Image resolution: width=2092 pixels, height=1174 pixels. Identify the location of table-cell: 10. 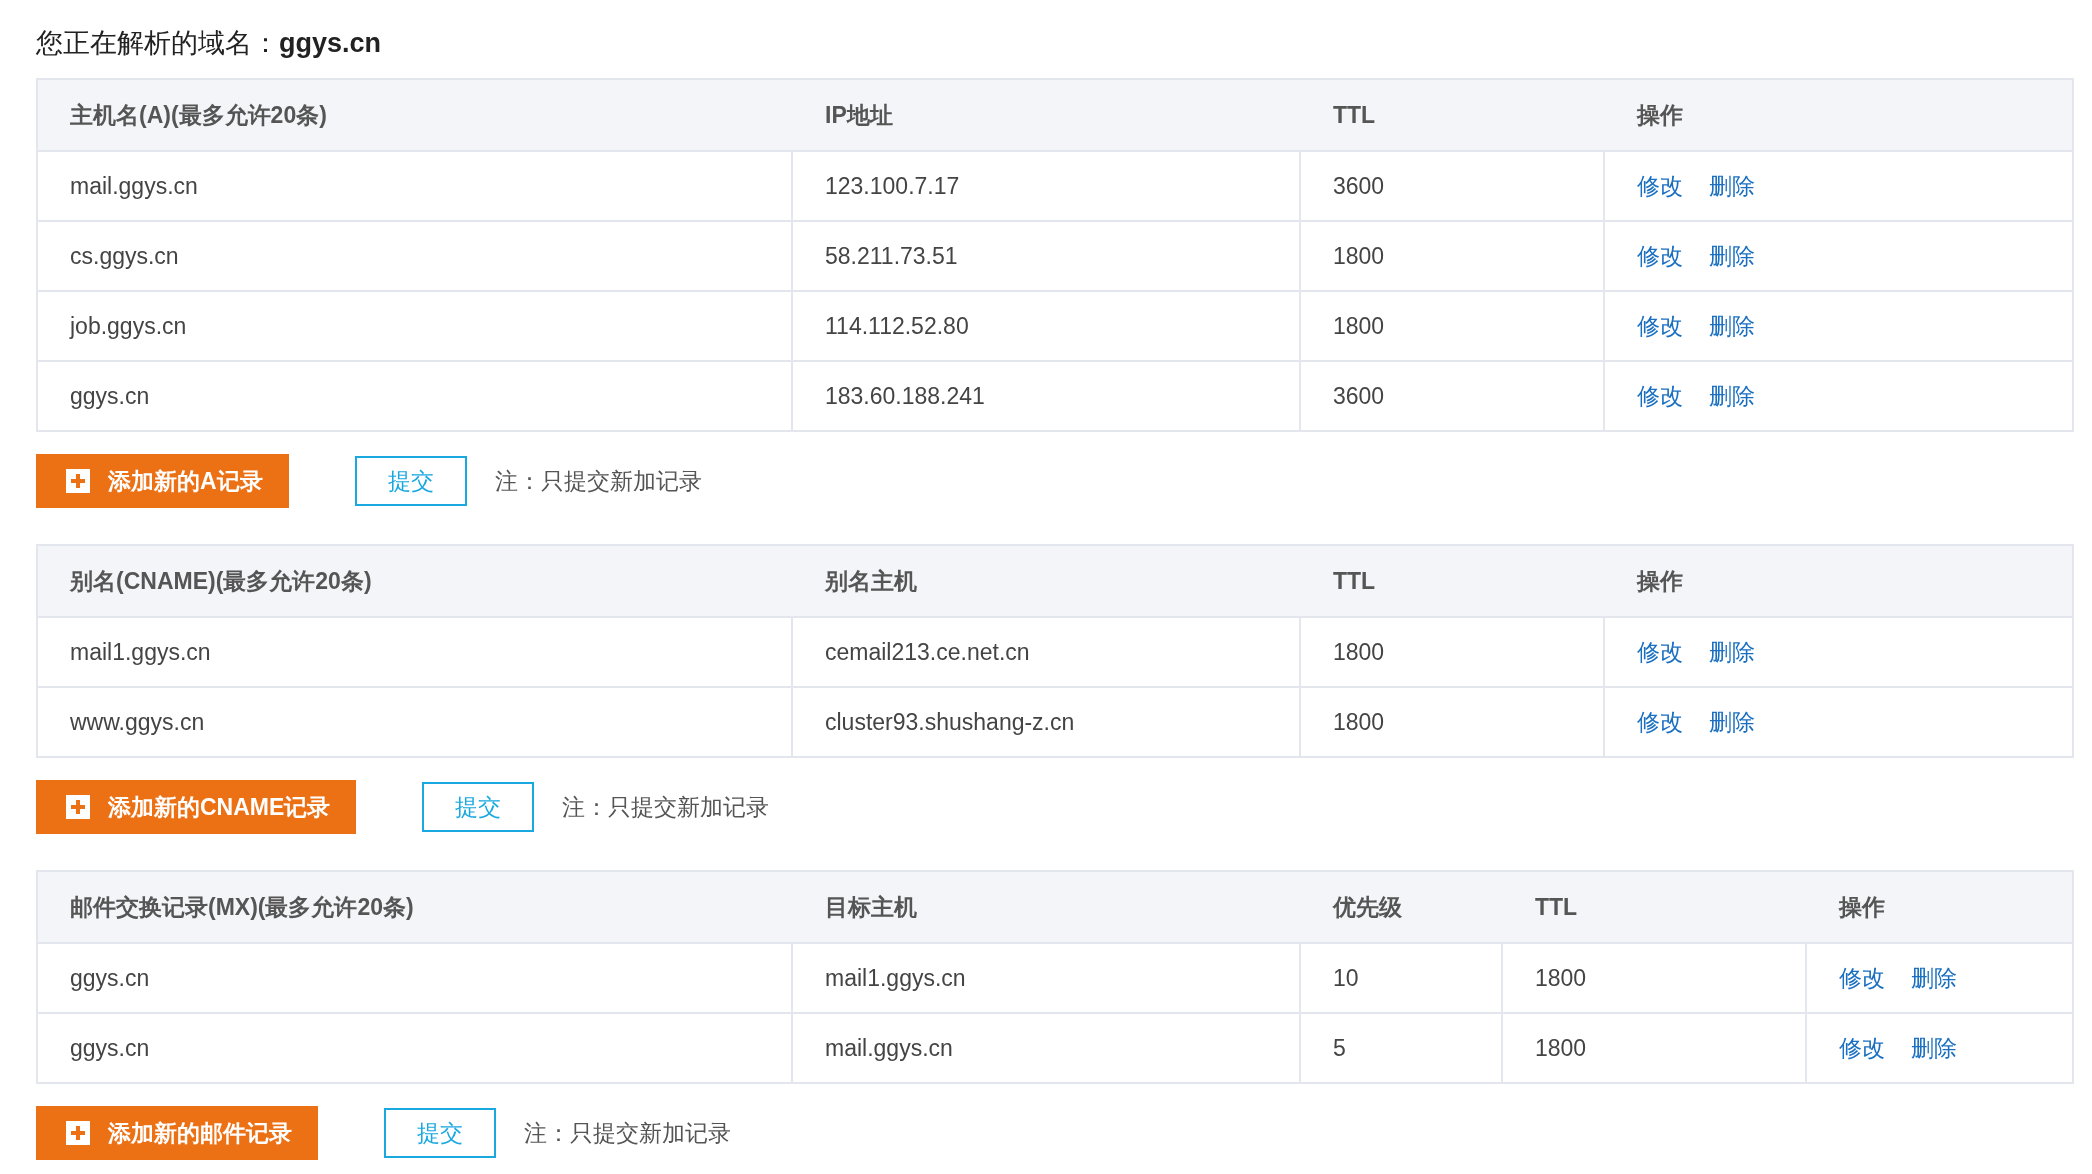
(1346, 978).